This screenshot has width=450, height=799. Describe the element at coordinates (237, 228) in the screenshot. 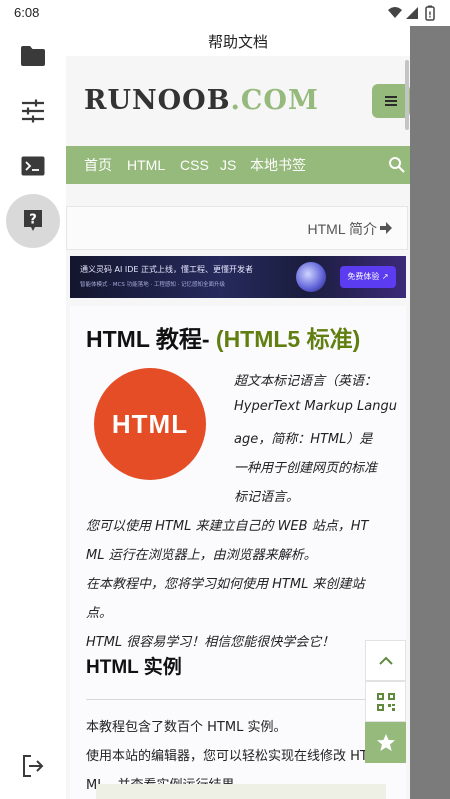

I see `next-page-bar: HTML 简介` at that location.